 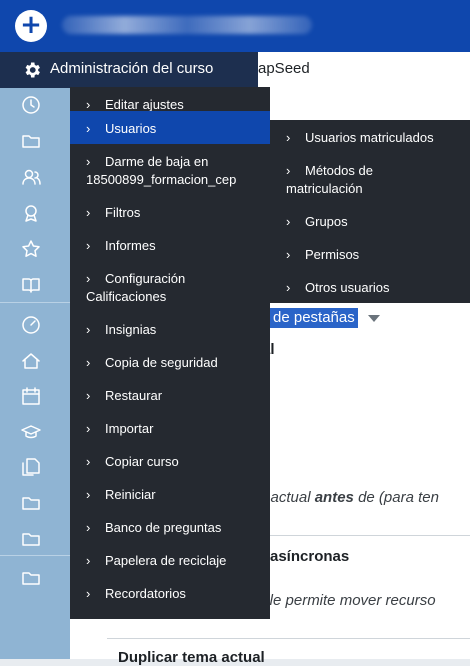 What do you see at coordinates (339, 170) in the screenshot?
I see `users-submenu-item-label: Métodos de` at bounding box center [339, 170].